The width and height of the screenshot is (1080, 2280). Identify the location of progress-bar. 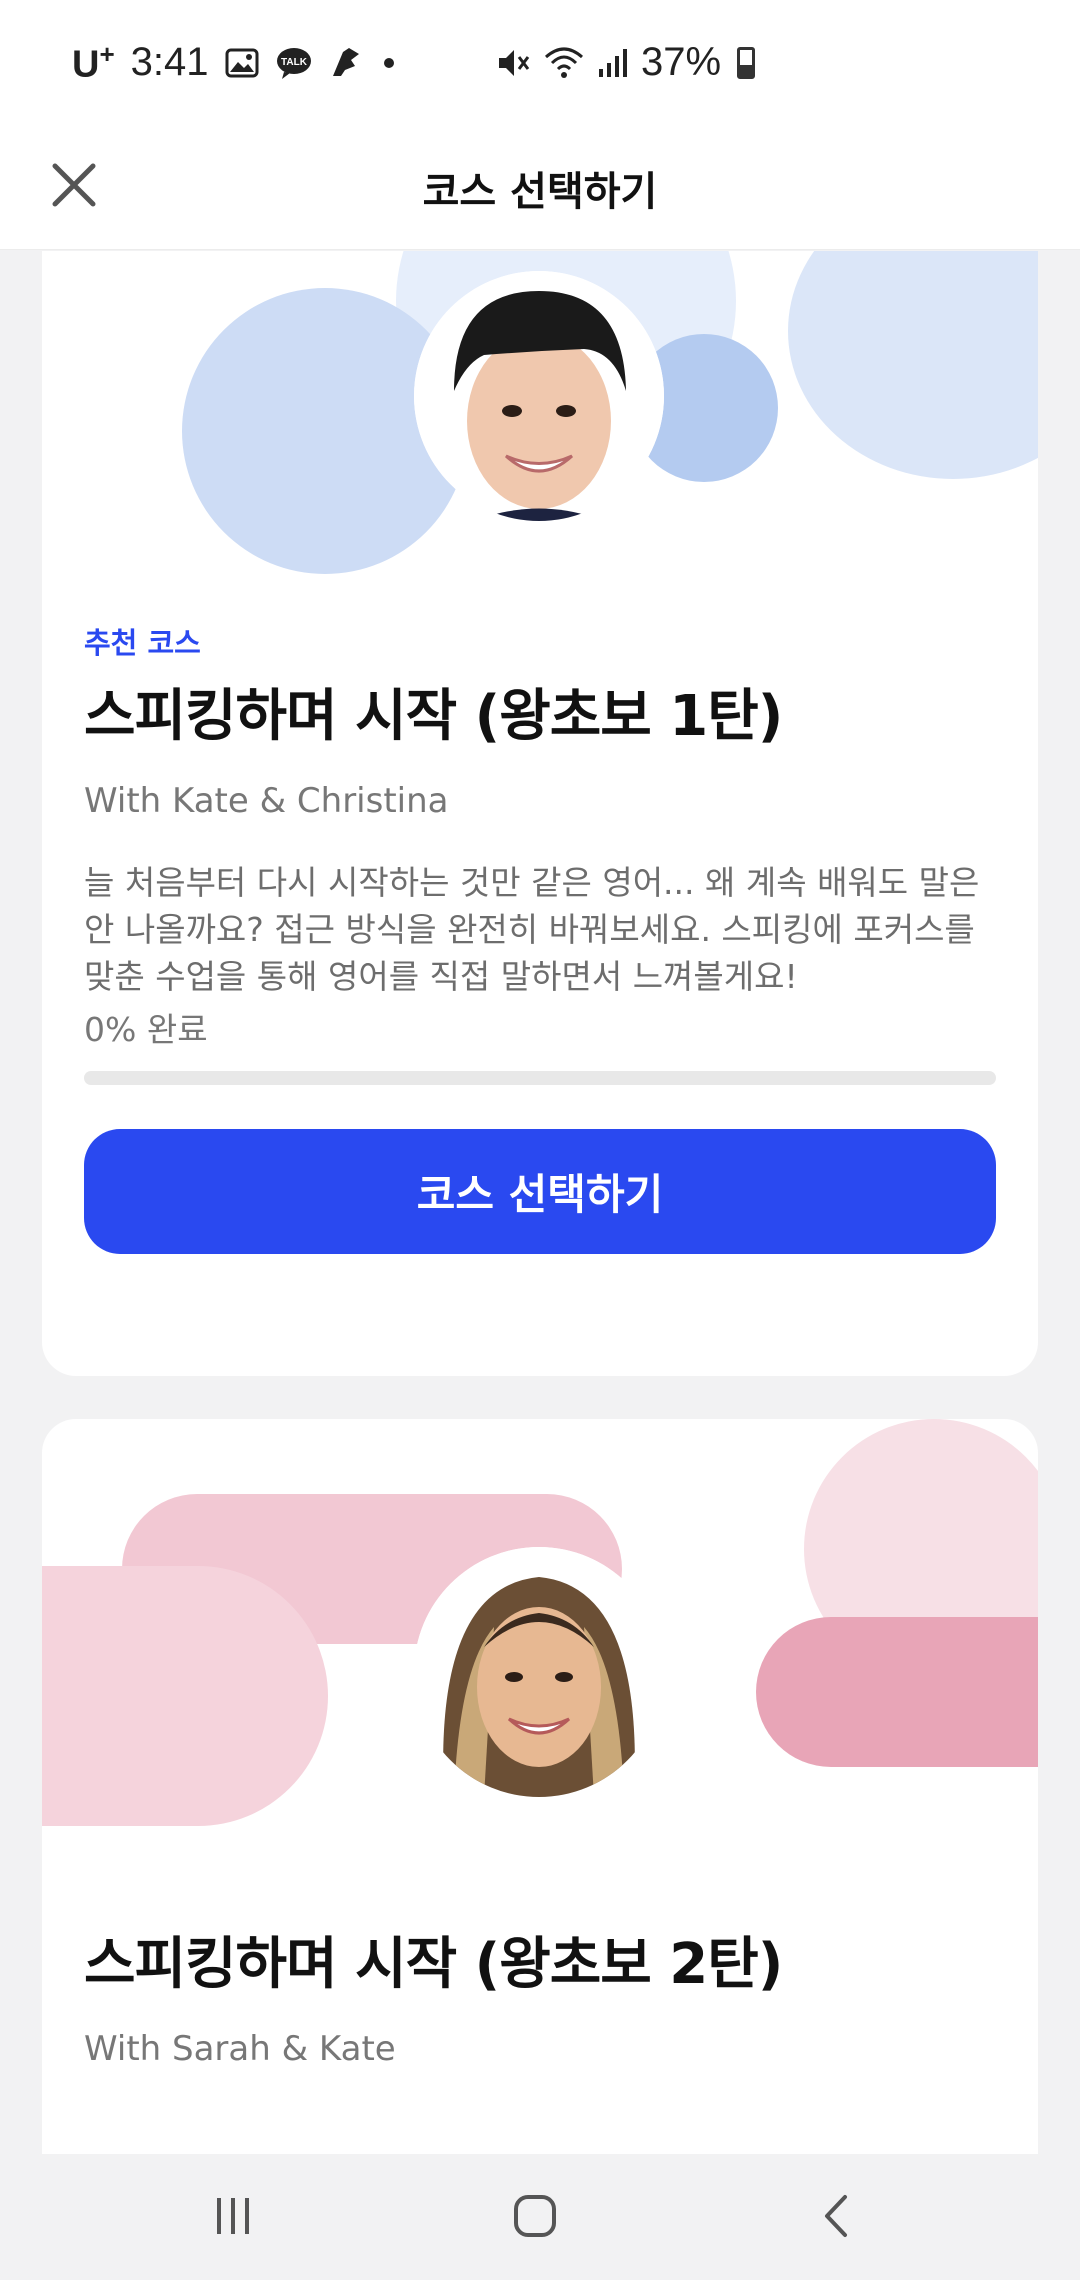
(540, 1078).